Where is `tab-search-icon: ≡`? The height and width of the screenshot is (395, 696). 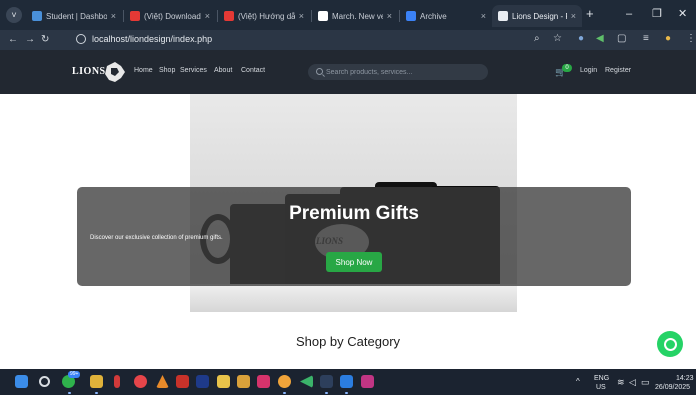 tab-search-icon: ≡ is located at coordinates (646, 39).